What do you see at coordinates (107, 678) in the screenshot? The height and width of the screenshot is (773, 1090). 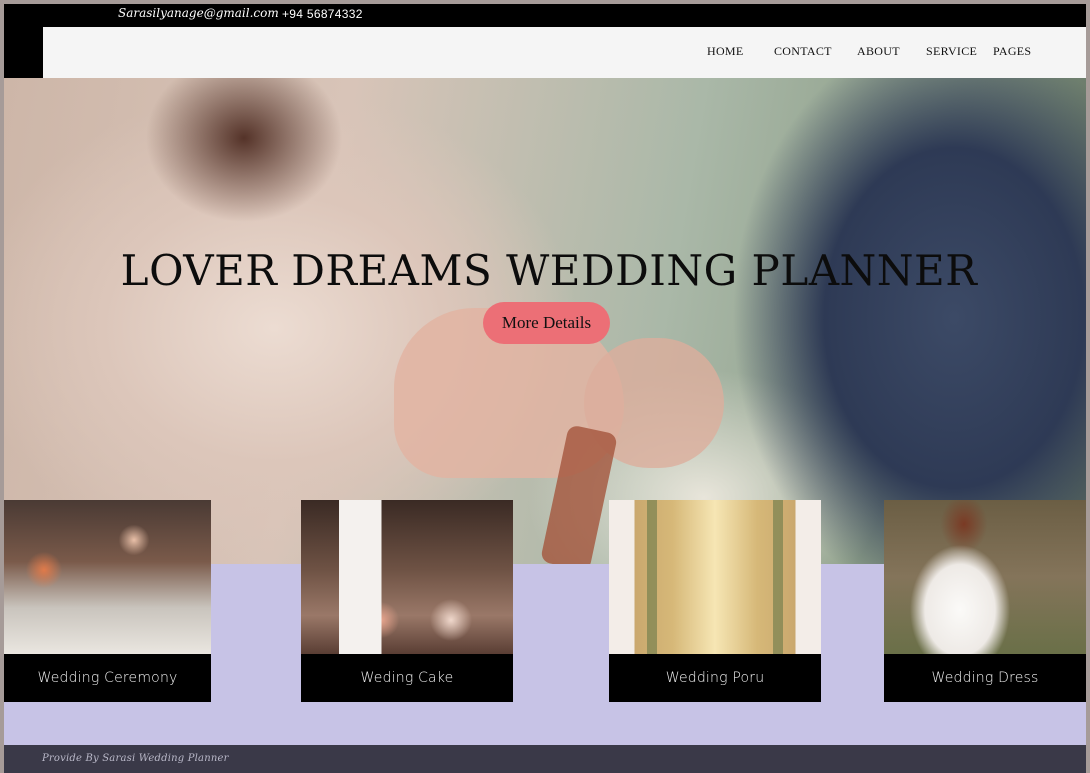 I see `card-label: Wedding Ceremony` at bounding box center [107, 678].